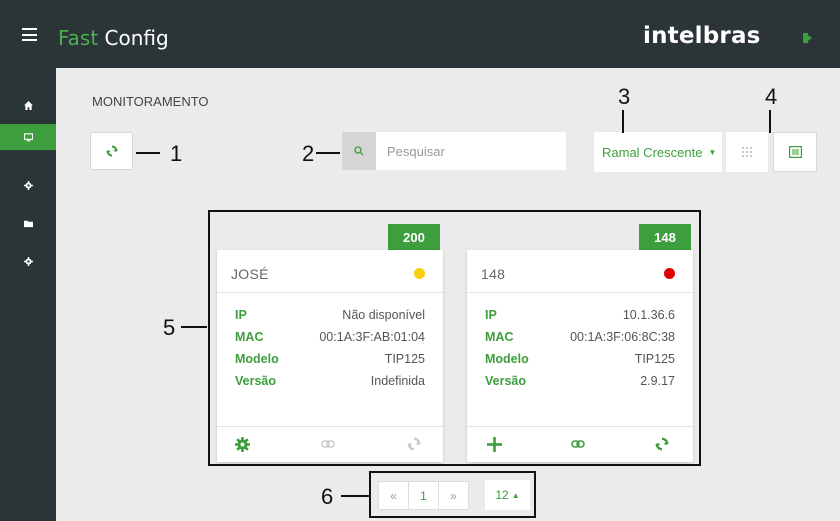  I want to click on search-icon, so click(359, 151).